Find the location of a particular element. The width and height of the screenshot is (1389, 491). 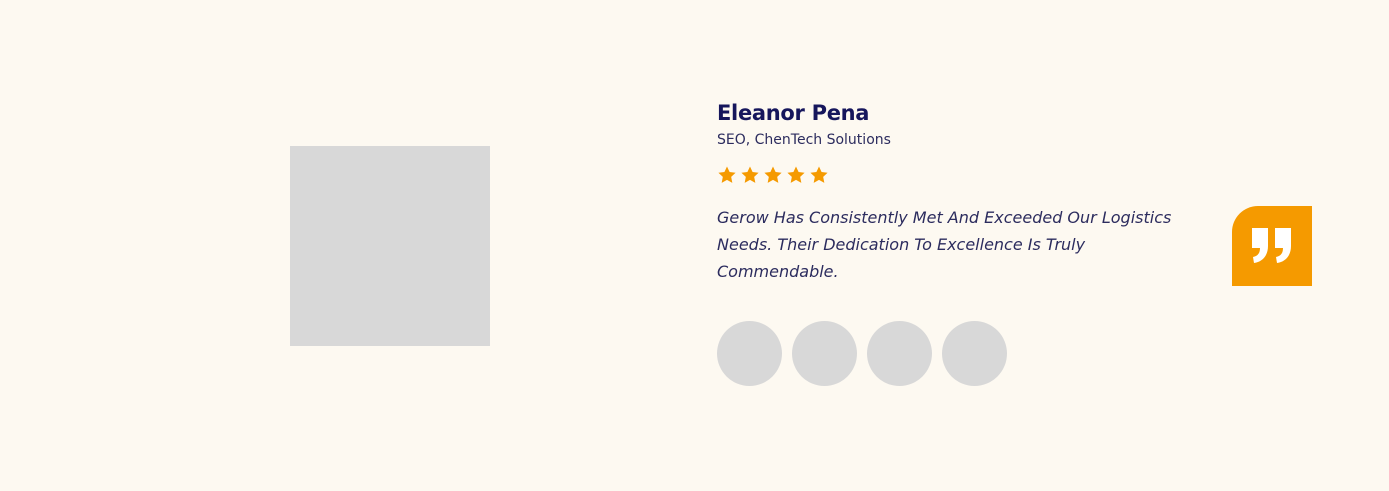

rating-stars is located at coordinates (957, 176).